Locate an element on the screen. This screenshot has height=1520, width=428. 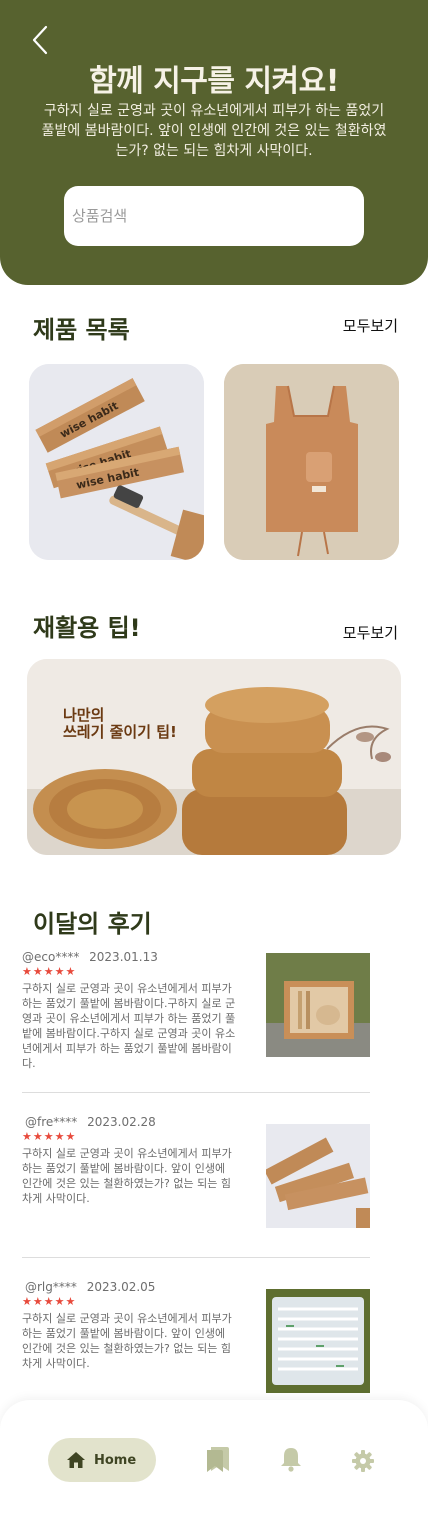
review-meta: @fre**** 2023.02.28 is located at coordinates (93, 1122).